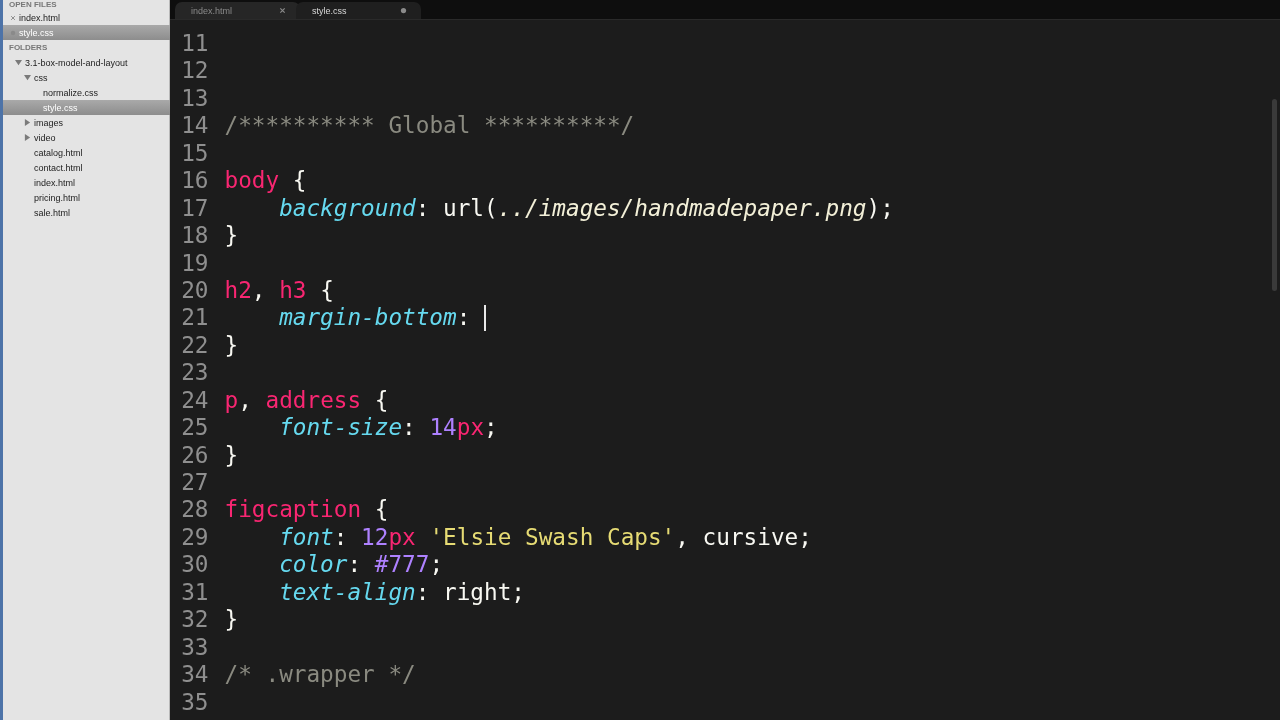 The height and width of the screenshot is (720, 1280). Describe the element at coordinates (195, 428) in the screenshot. I see `line-number: 25` at that location.